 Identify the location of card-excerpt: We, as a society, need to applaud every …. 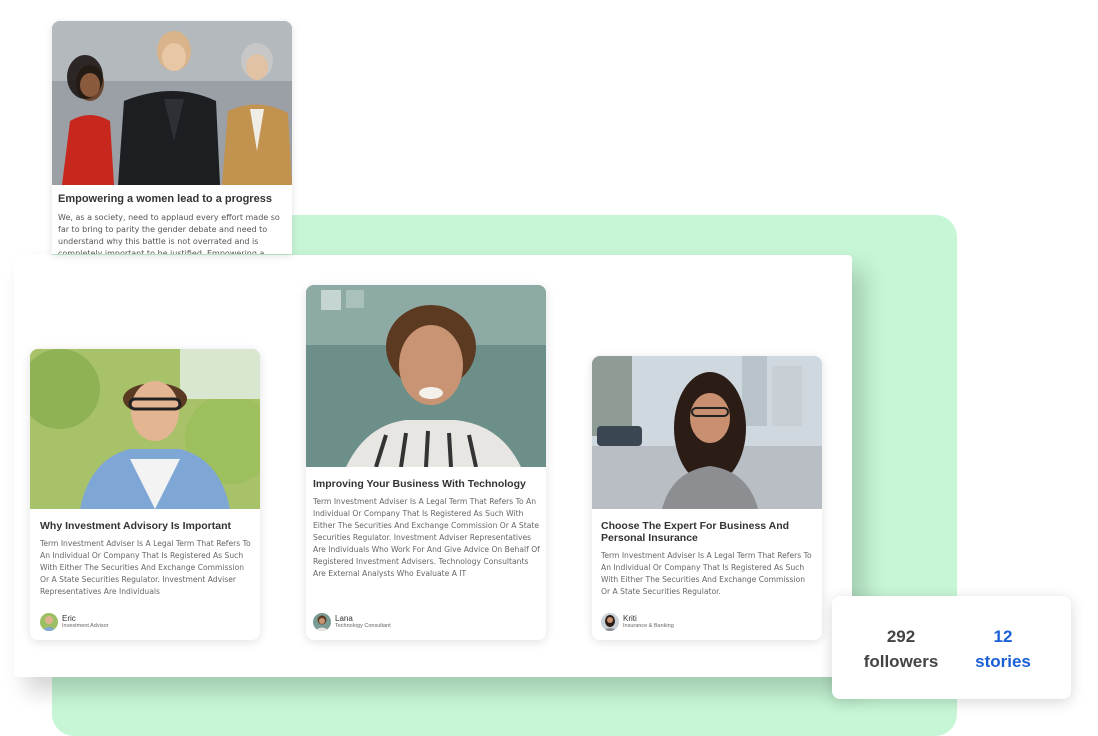
(169, 233).